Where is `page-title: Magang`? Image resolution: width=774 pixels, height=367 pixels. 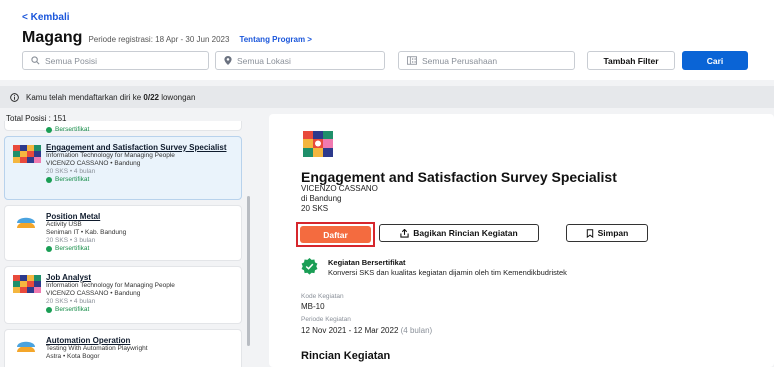 page-title: Magang is located at coordinates (52, 37).